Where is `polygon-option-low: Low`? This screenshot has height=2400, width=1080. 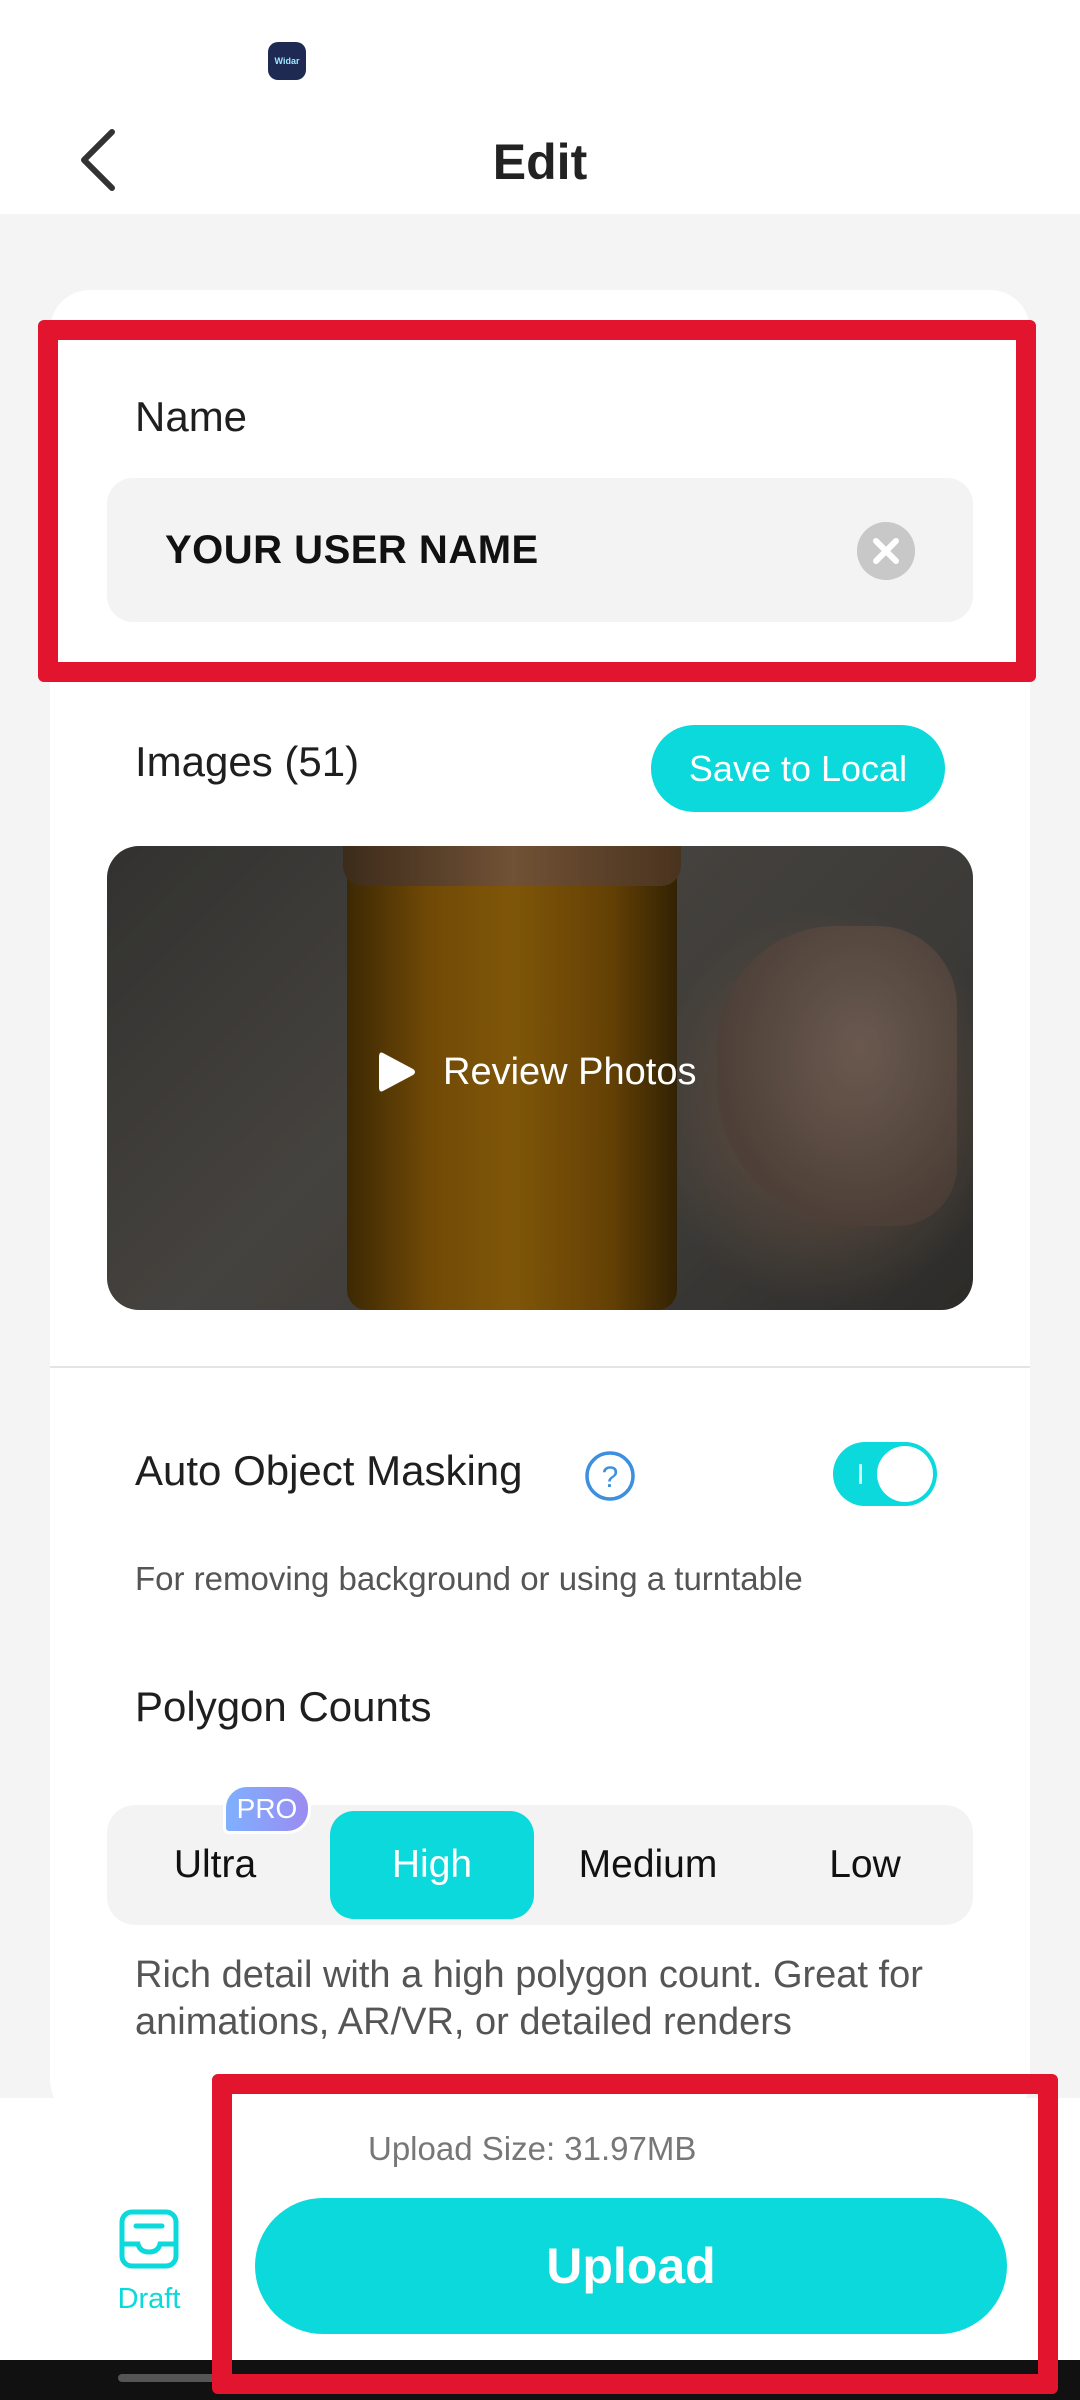
polygon-option-low: Low is located at coordinates (865, 1865).